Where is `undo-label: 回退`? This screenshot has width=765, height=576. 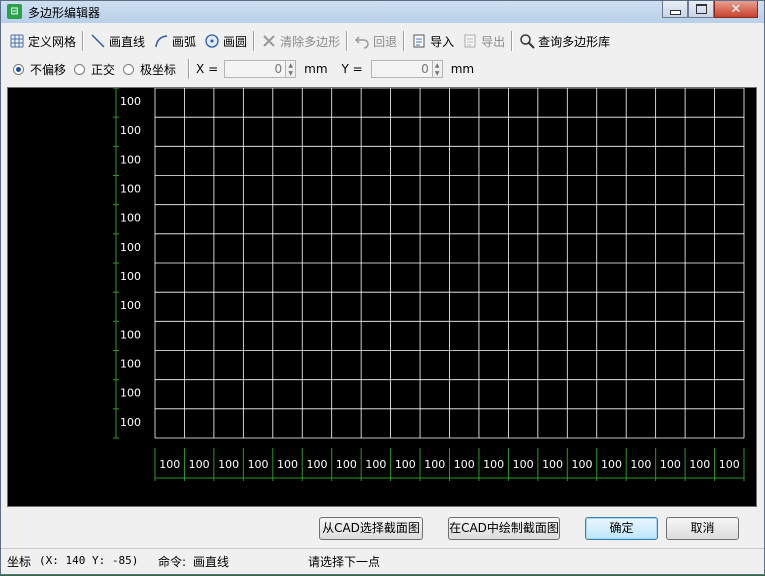
undo-label: 回退 is located at coordinates (385, 41).